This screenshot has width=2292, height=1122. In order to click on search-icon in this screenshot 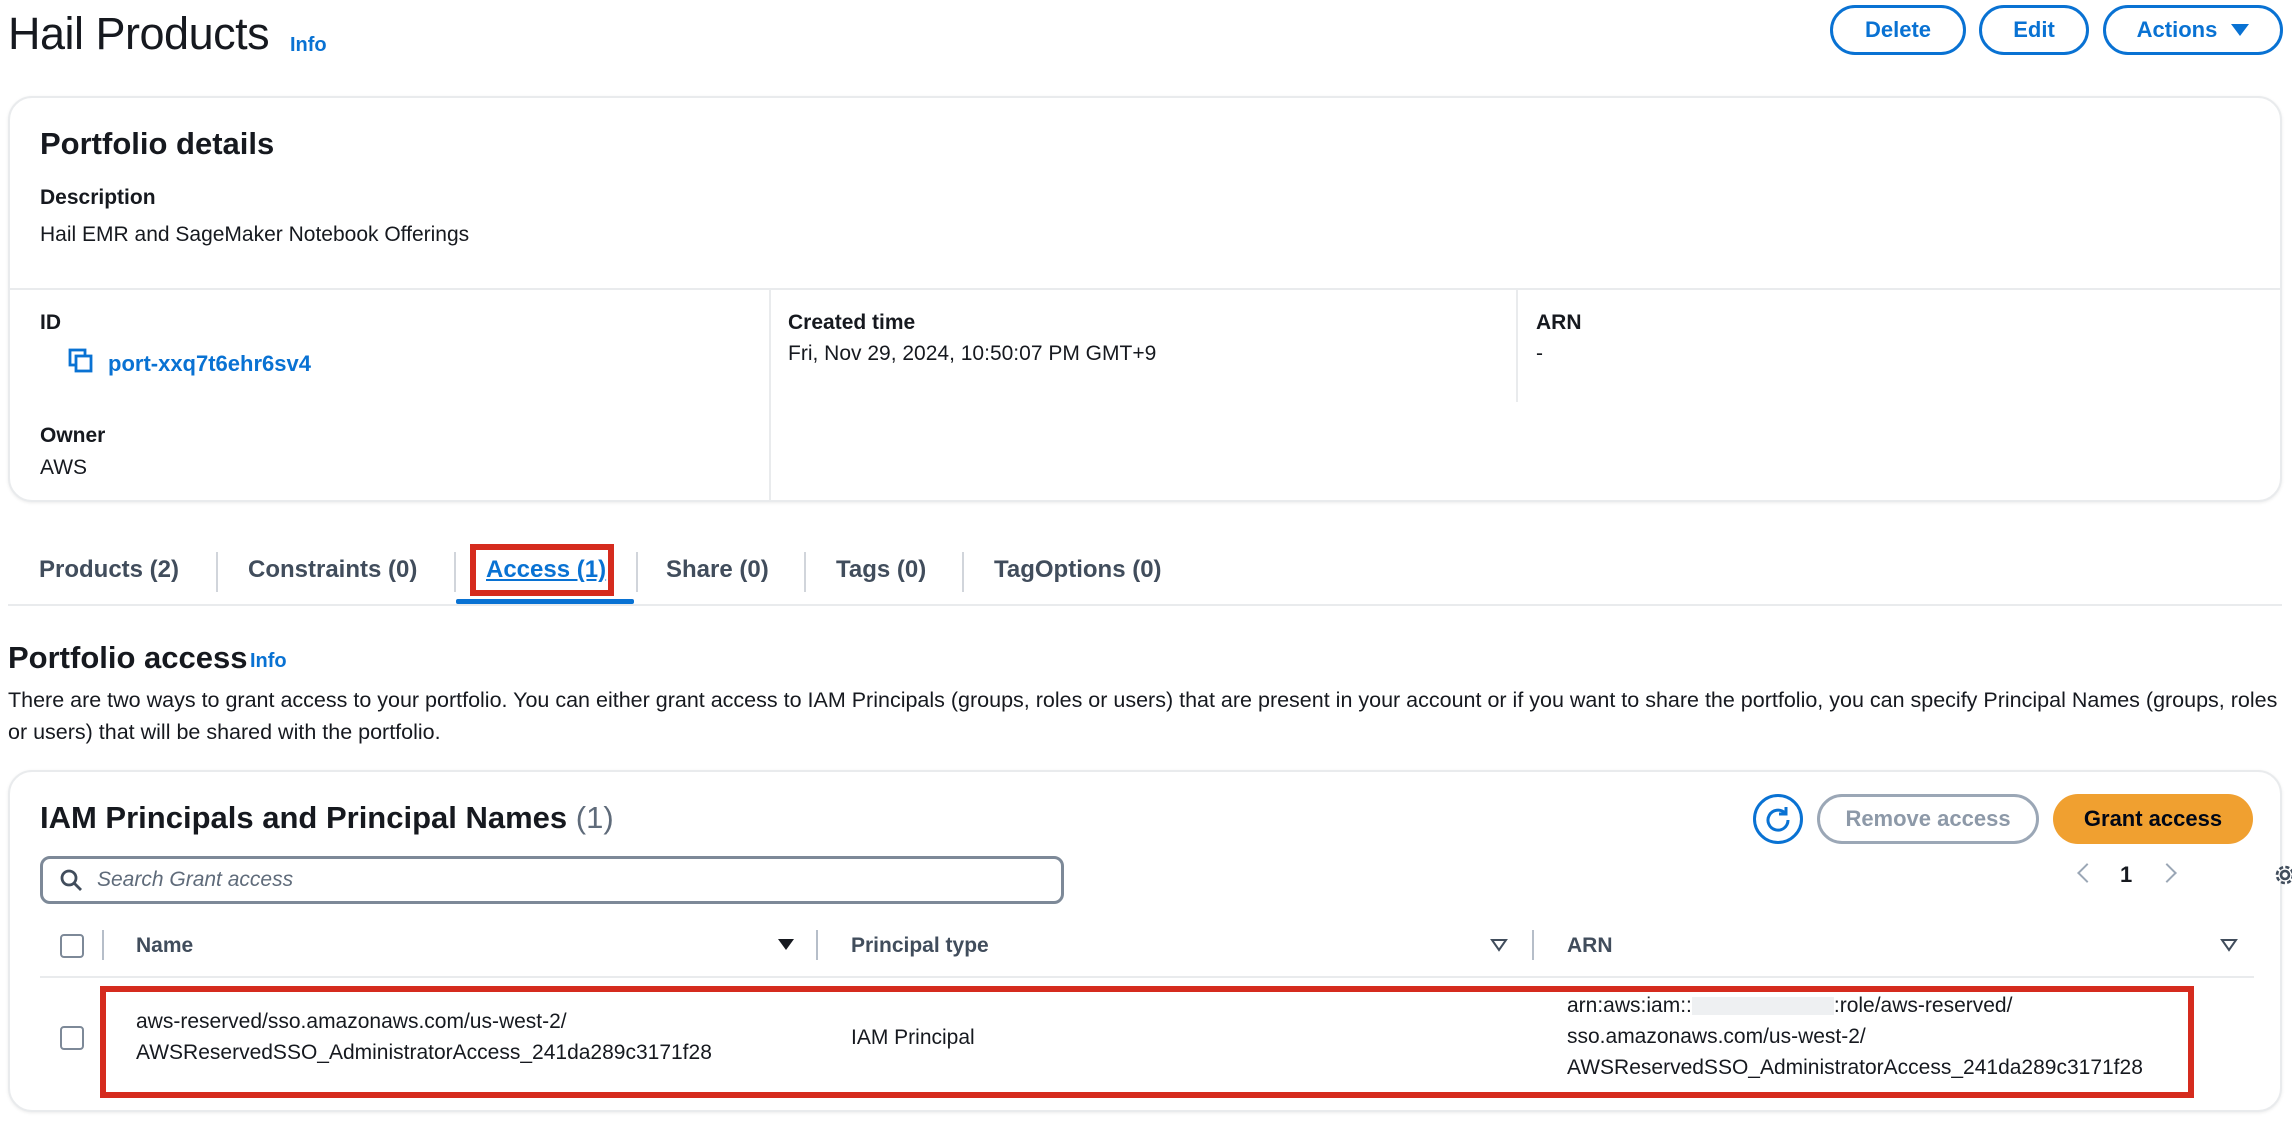, I will do `click(71, 880)`.